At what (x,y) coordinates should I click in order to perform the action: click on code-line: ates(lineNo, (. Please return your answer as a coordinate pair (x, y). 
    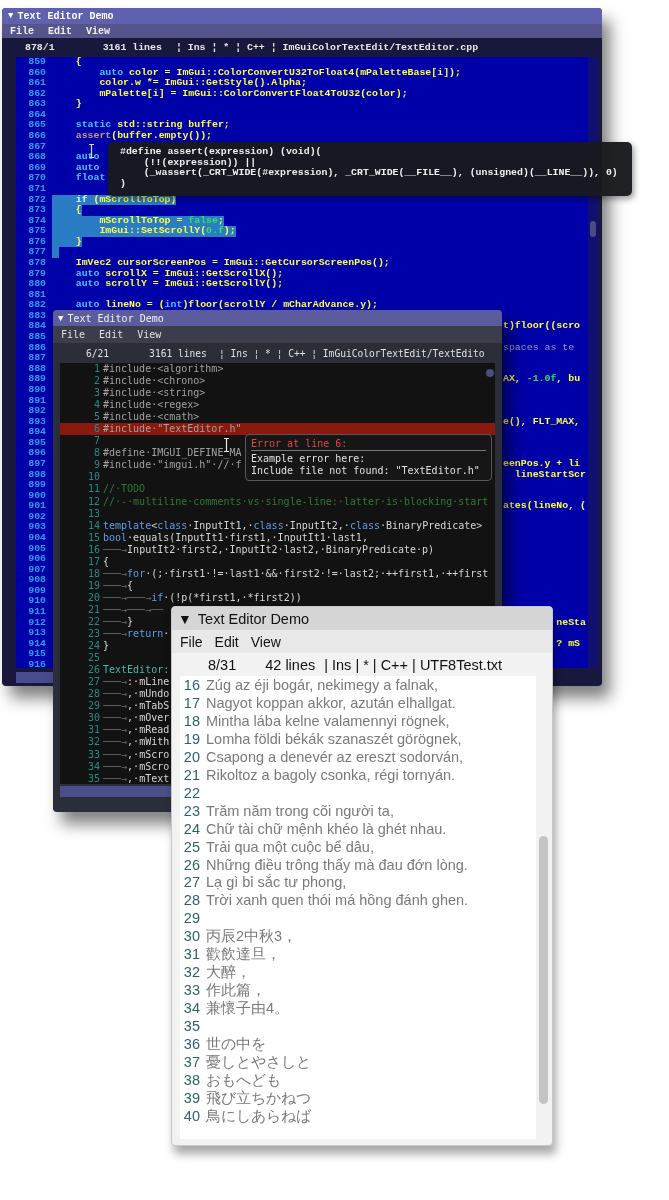
    Looking at the image, I should click on (544, 506).